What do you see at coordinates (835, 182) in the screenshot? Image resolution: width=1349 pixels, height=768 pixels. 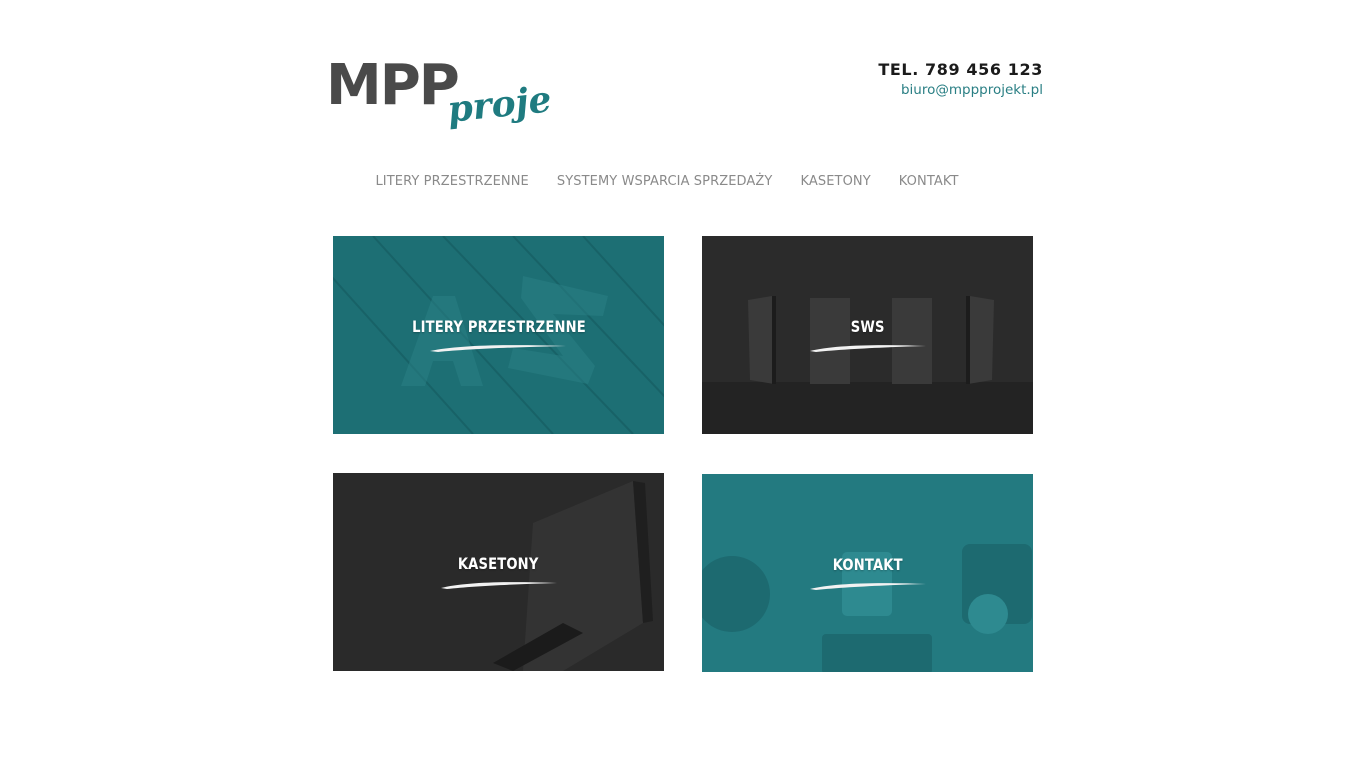 I see `nav-item-kasetony: KASETONY` at bounding box center [835, 182].